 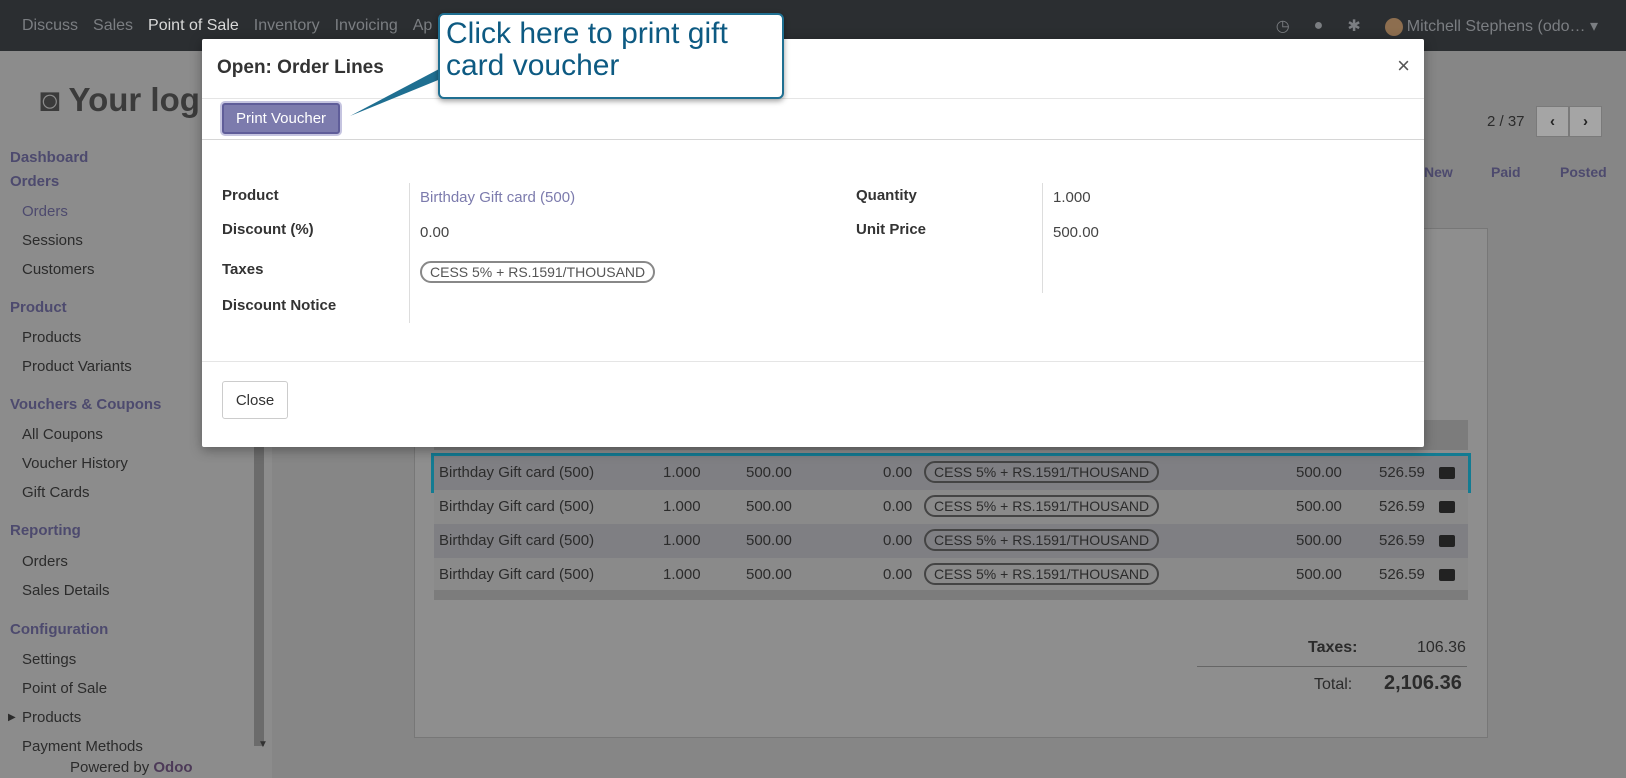 I want to click on tooltip-pointer, so click(x=399, y=92).